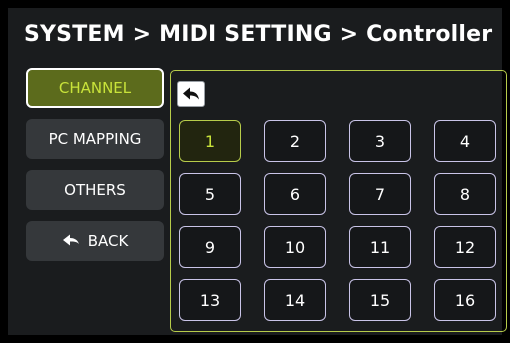 This screenshot has height=343, width=510. What do you see at coordinates (108, 241) in the screenshot?
I see `back-button-label: BACK` at bounding box center [108, 241].